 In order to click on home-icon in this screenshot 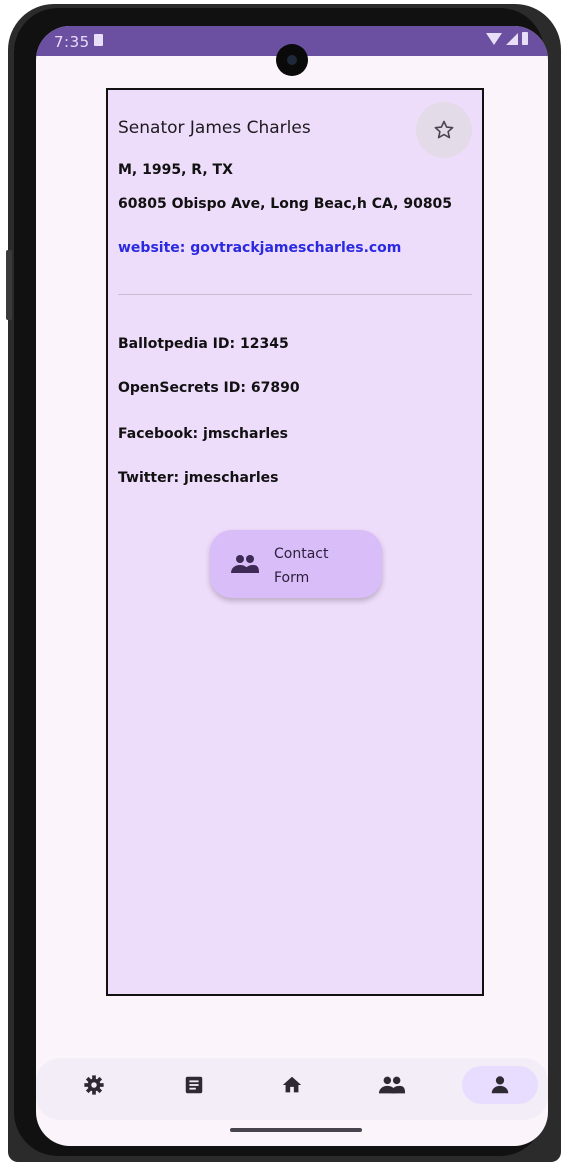, I will do `click(292, 1084)`.